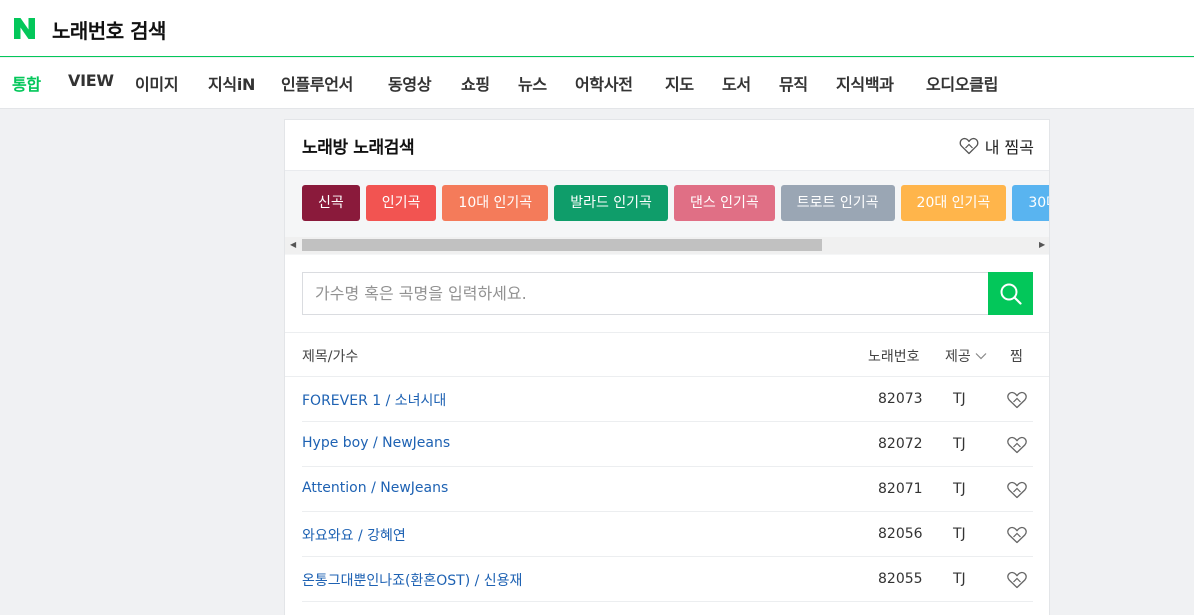  What do you see at coordinates (793, 83) in the screenshot?
I see `tab-music: 뮤직` at bounding box center [793, 83].